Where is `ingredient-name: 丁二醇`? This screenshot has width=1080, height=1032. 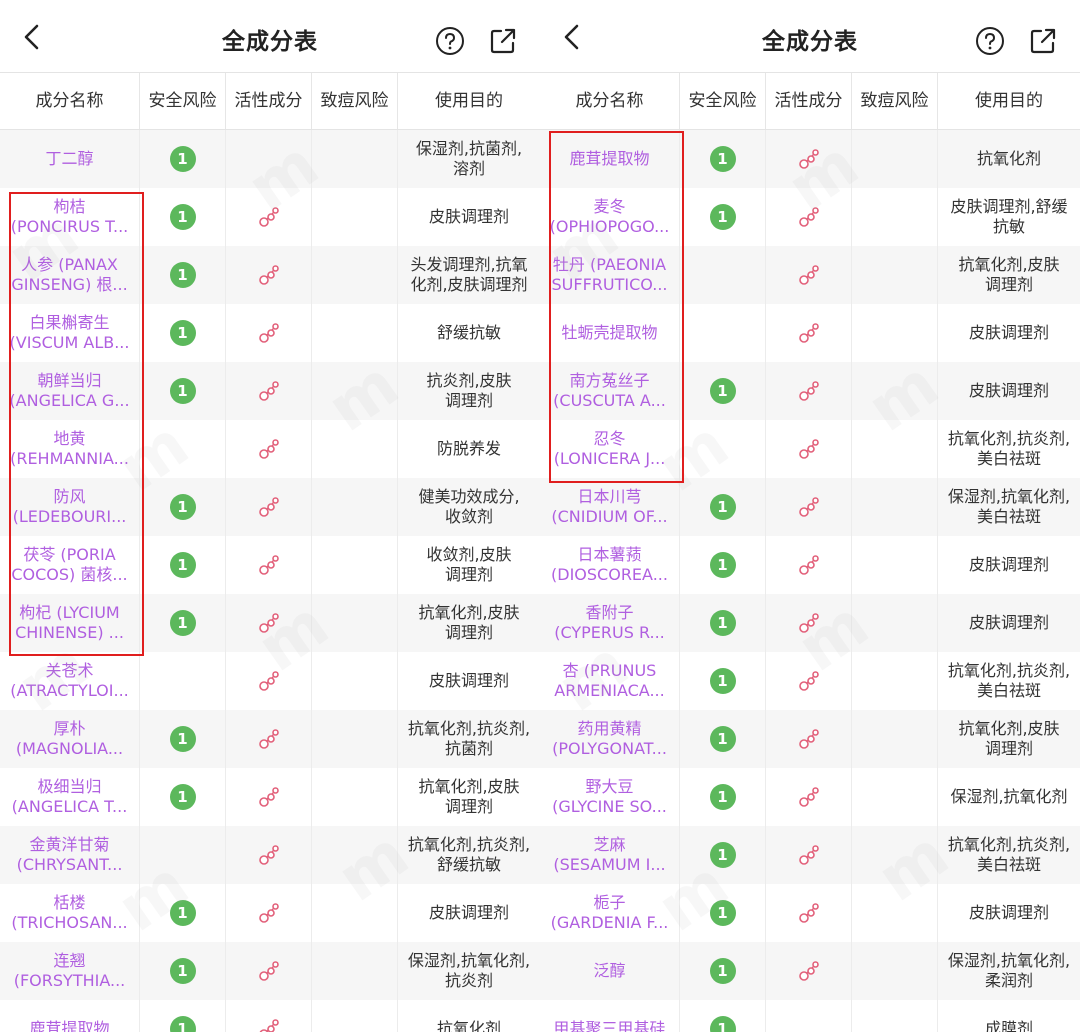
ingredient-name: 丁二醇 is located at coordinates (70, 159).